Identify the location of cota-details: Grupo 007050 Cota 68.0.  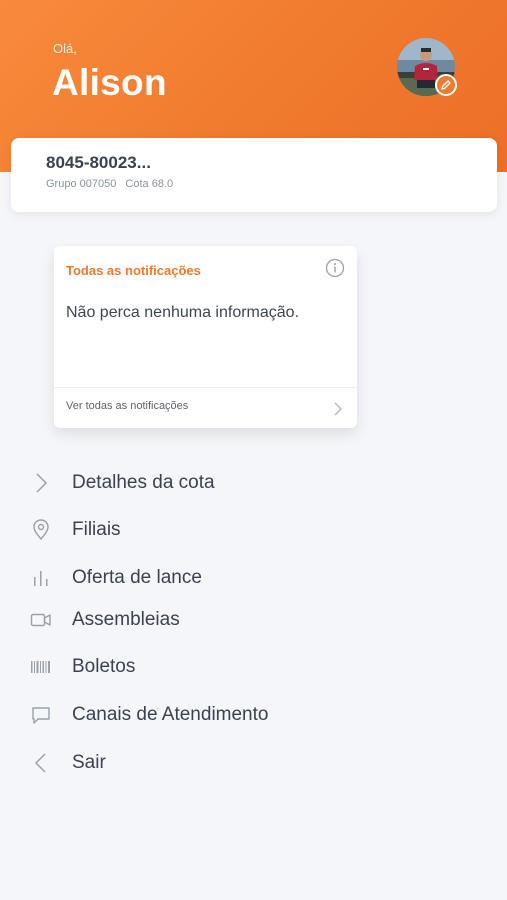
(109, 184).